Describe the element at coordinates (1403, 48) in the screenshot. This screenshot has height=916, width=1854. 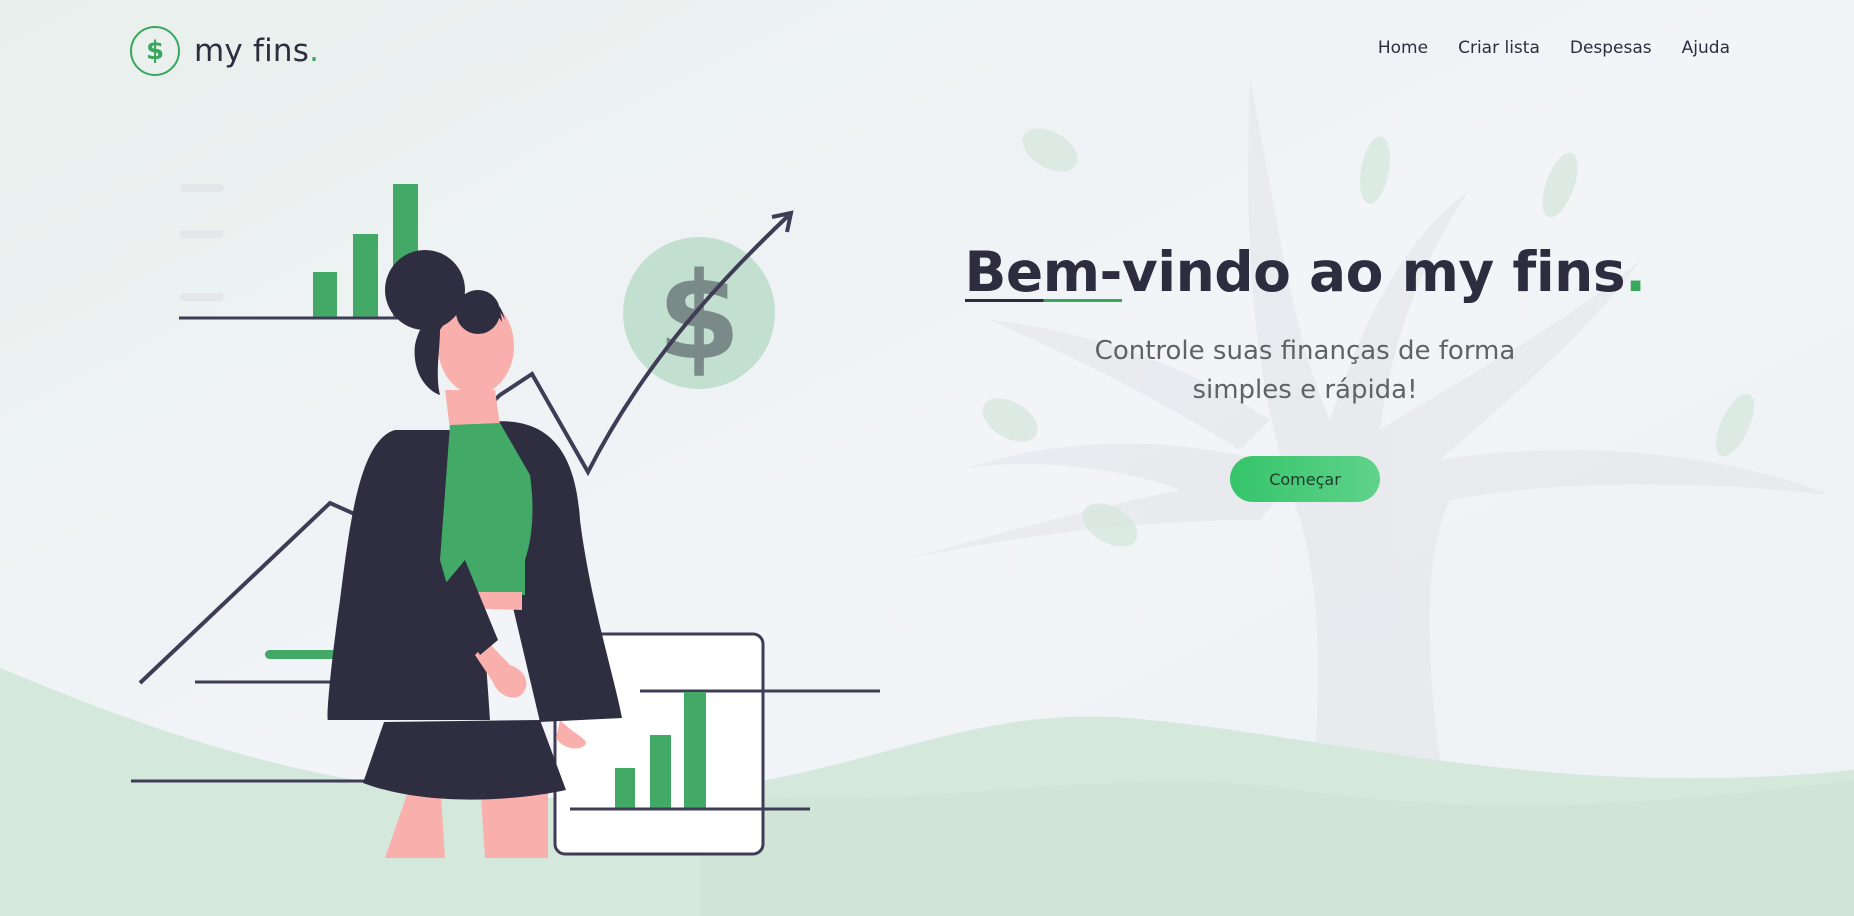
I see `nav-home: Home` at that location.